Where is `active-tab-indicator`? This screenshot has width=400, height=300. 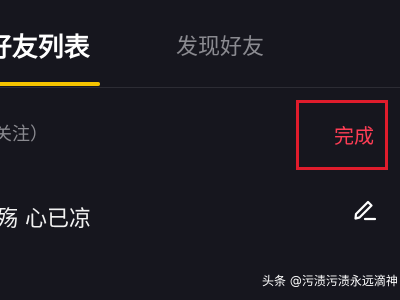 active-tab-indicator is located at coordinates (50, 84).